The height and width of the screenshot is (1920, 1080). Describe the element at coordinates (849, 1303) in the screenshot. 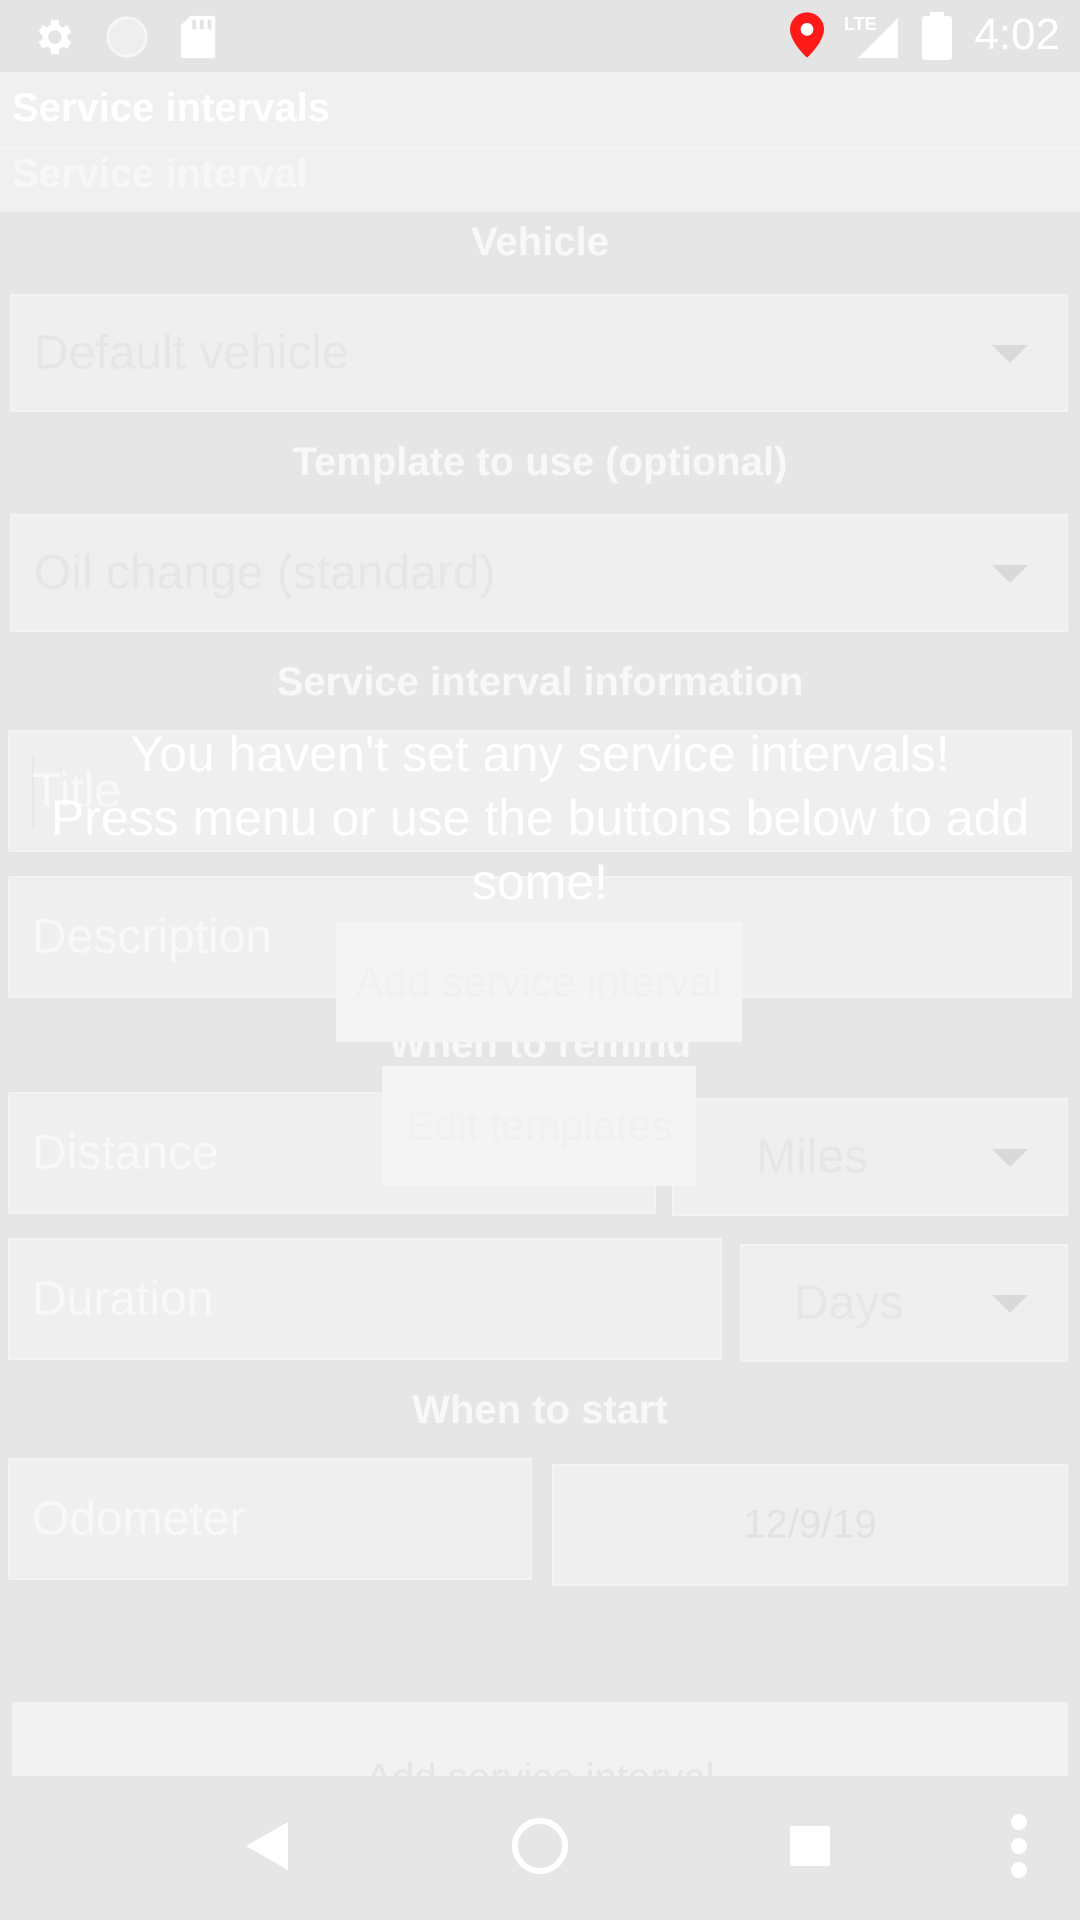

I see `duration-unit-value: Days` at that location.